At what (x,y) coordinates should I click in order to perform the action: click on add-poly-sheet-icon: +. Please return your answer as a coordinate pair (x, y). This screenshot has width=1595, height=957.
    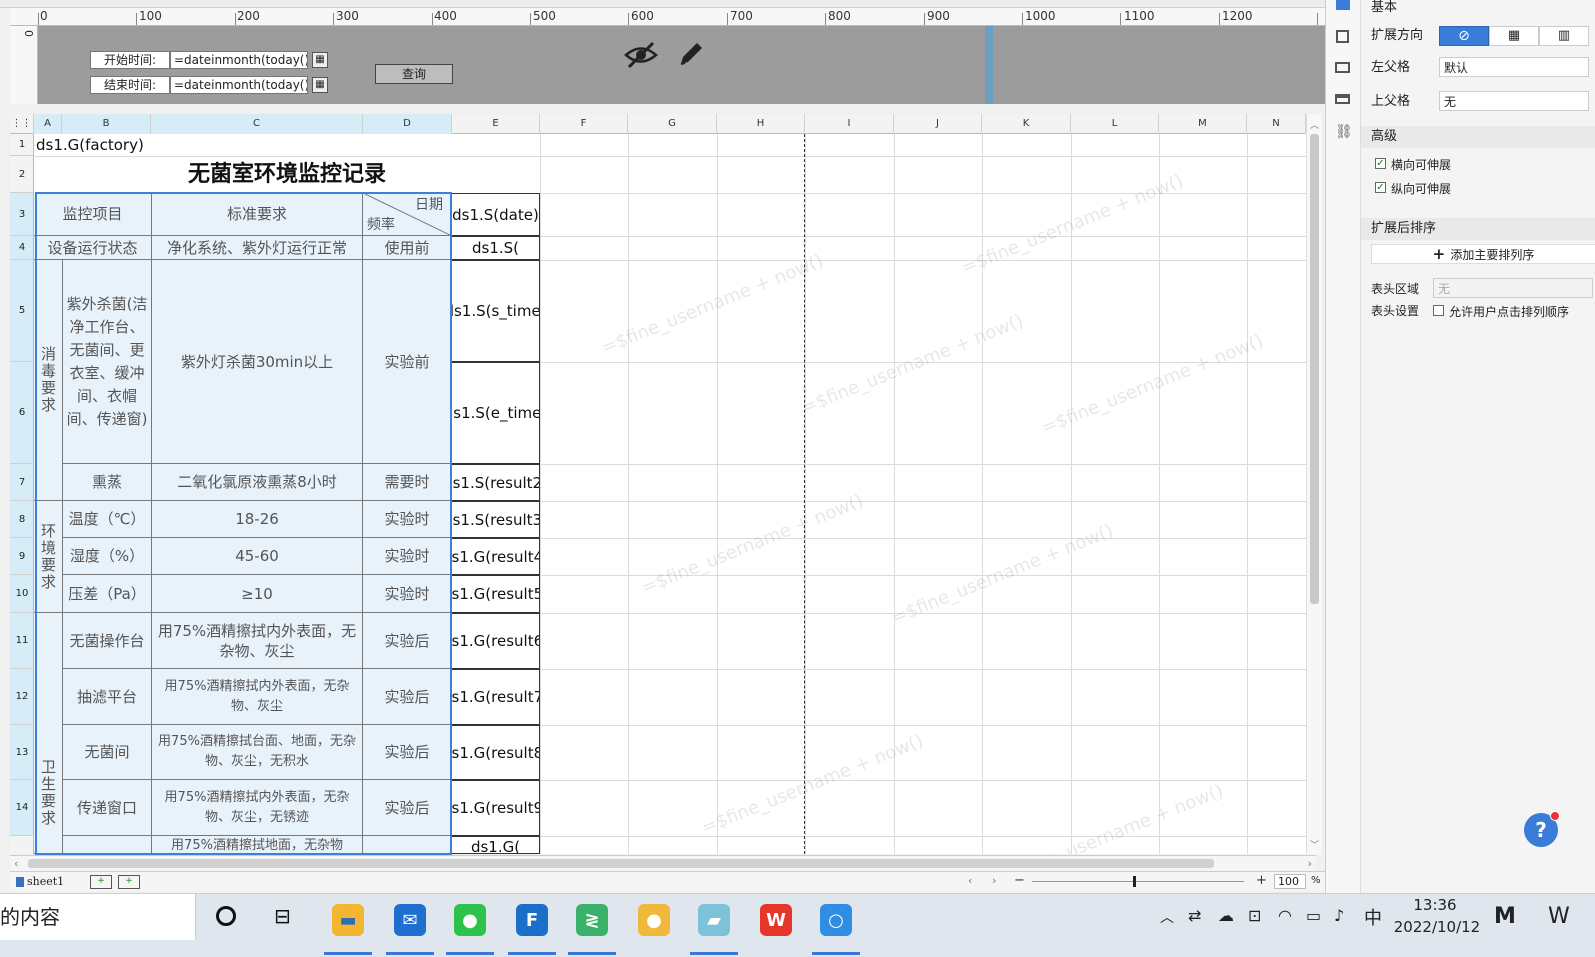
    Looking at the image, I should click on (129, 882).